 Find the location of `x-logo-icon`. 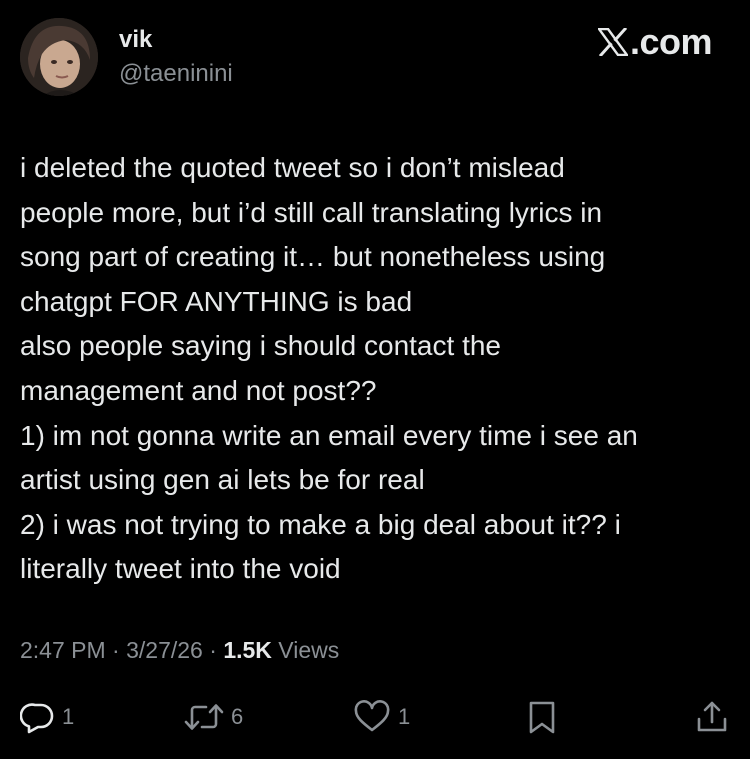

x-logo-icon is located at coordinates (612, 42).